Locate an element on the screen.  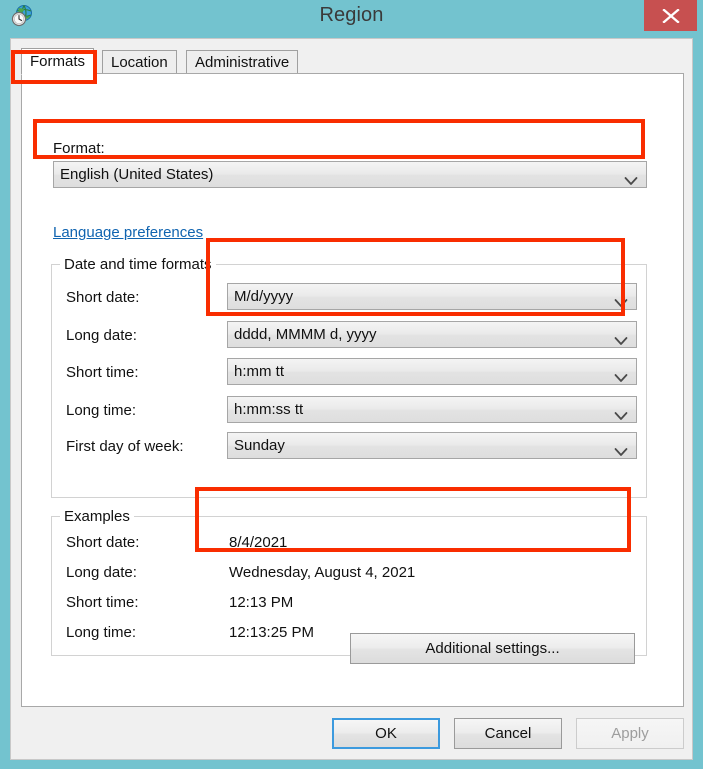
tab-administrative: Administrative is located at coordinates (242, 62).